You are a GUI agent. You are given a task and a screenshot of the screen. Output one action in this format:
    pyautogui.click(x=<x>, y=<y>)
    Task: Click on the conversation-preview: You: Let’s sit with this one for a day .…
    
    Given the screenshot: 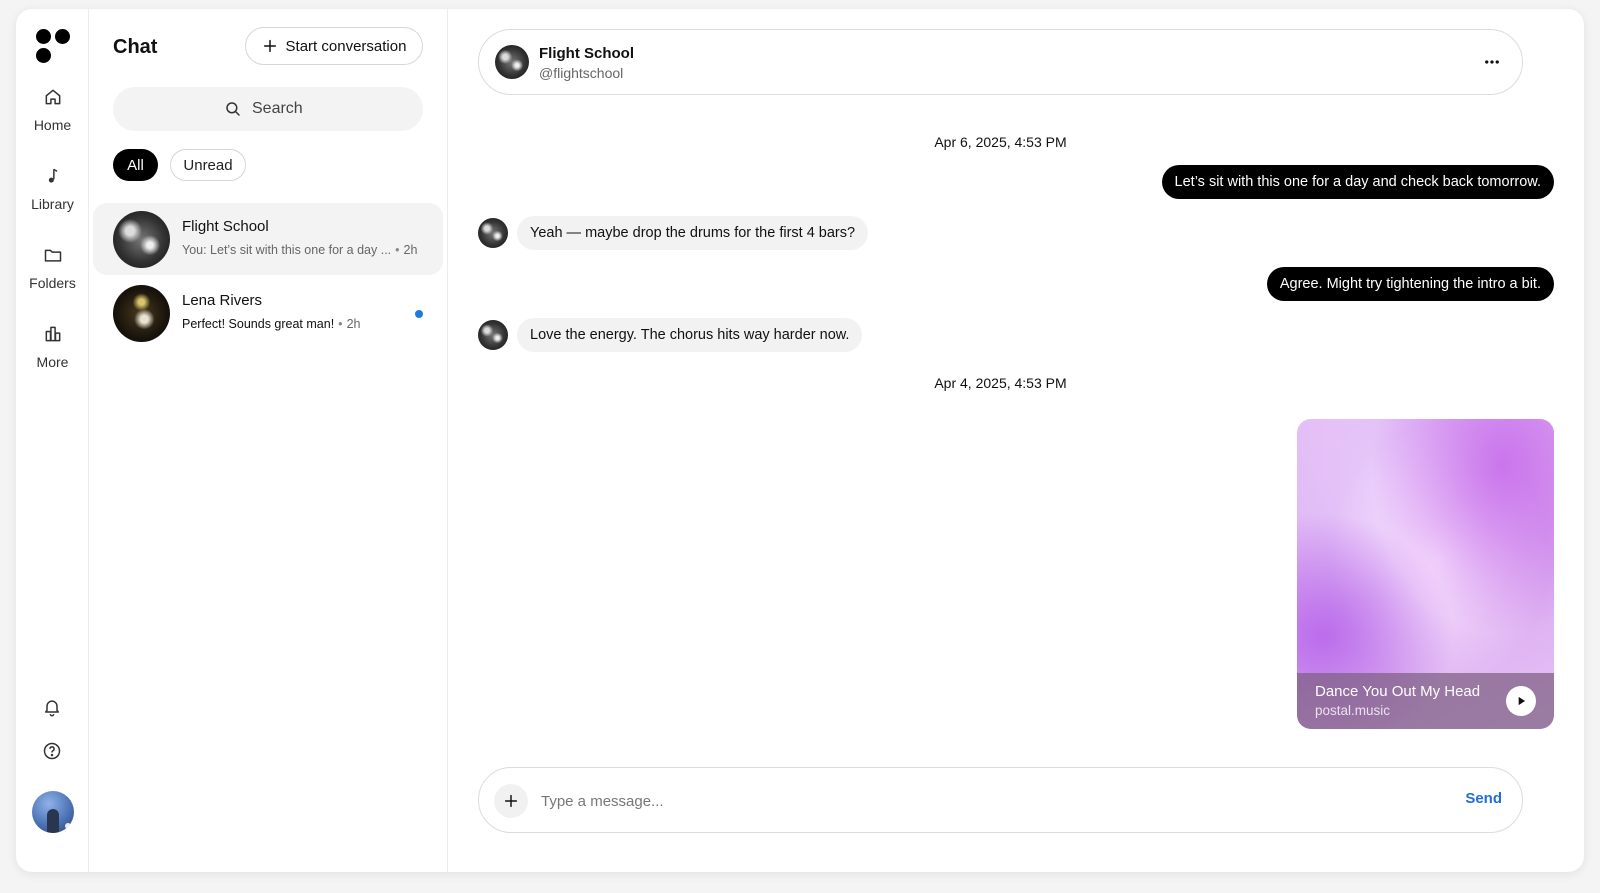 What is the action you would take?
    pyautogui.click(x=300, y=250)
    